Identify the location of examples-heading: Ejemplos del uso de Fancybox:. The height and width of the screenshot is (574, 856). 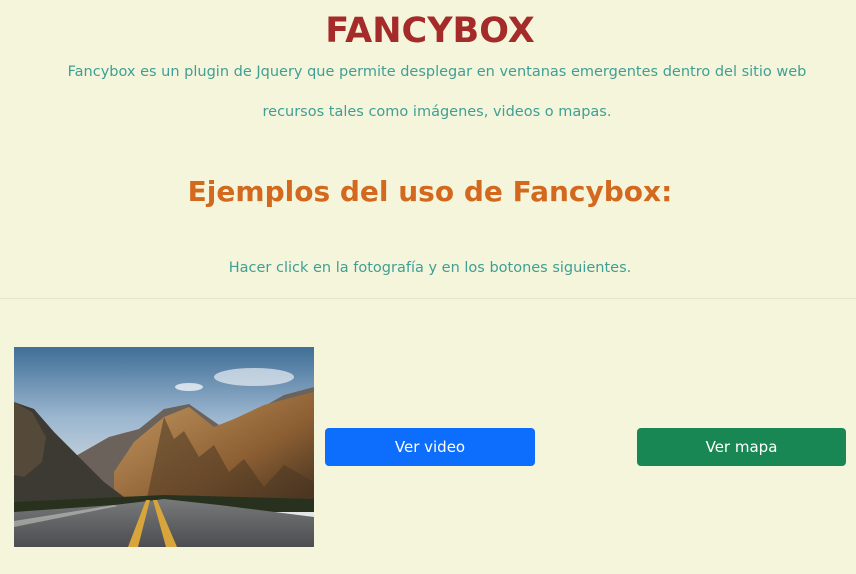
(430, 191).